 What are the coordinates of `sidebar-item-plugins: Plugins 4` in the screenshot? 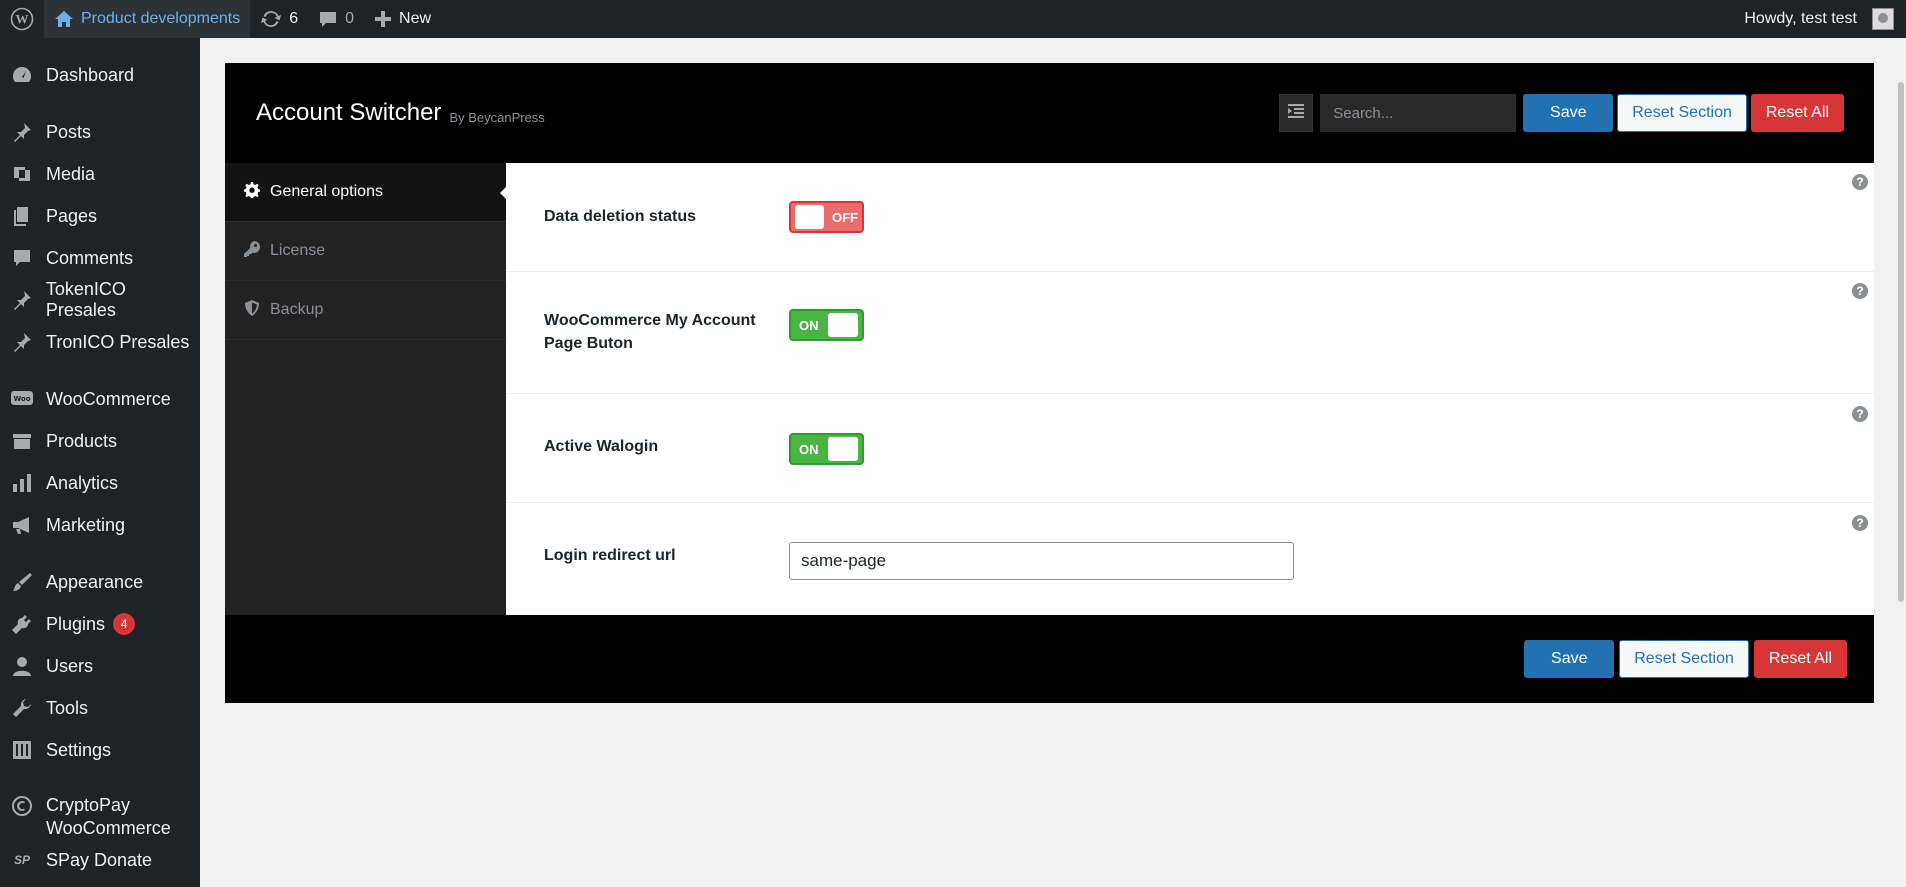 It's located at (100, 624).